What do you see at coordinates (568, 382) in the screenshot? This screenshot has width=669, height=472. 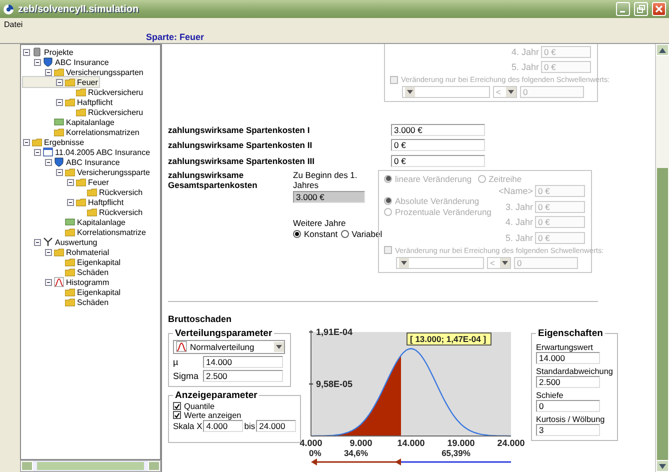 I see `property-field: 2.500` at bounding box center [568, 382].